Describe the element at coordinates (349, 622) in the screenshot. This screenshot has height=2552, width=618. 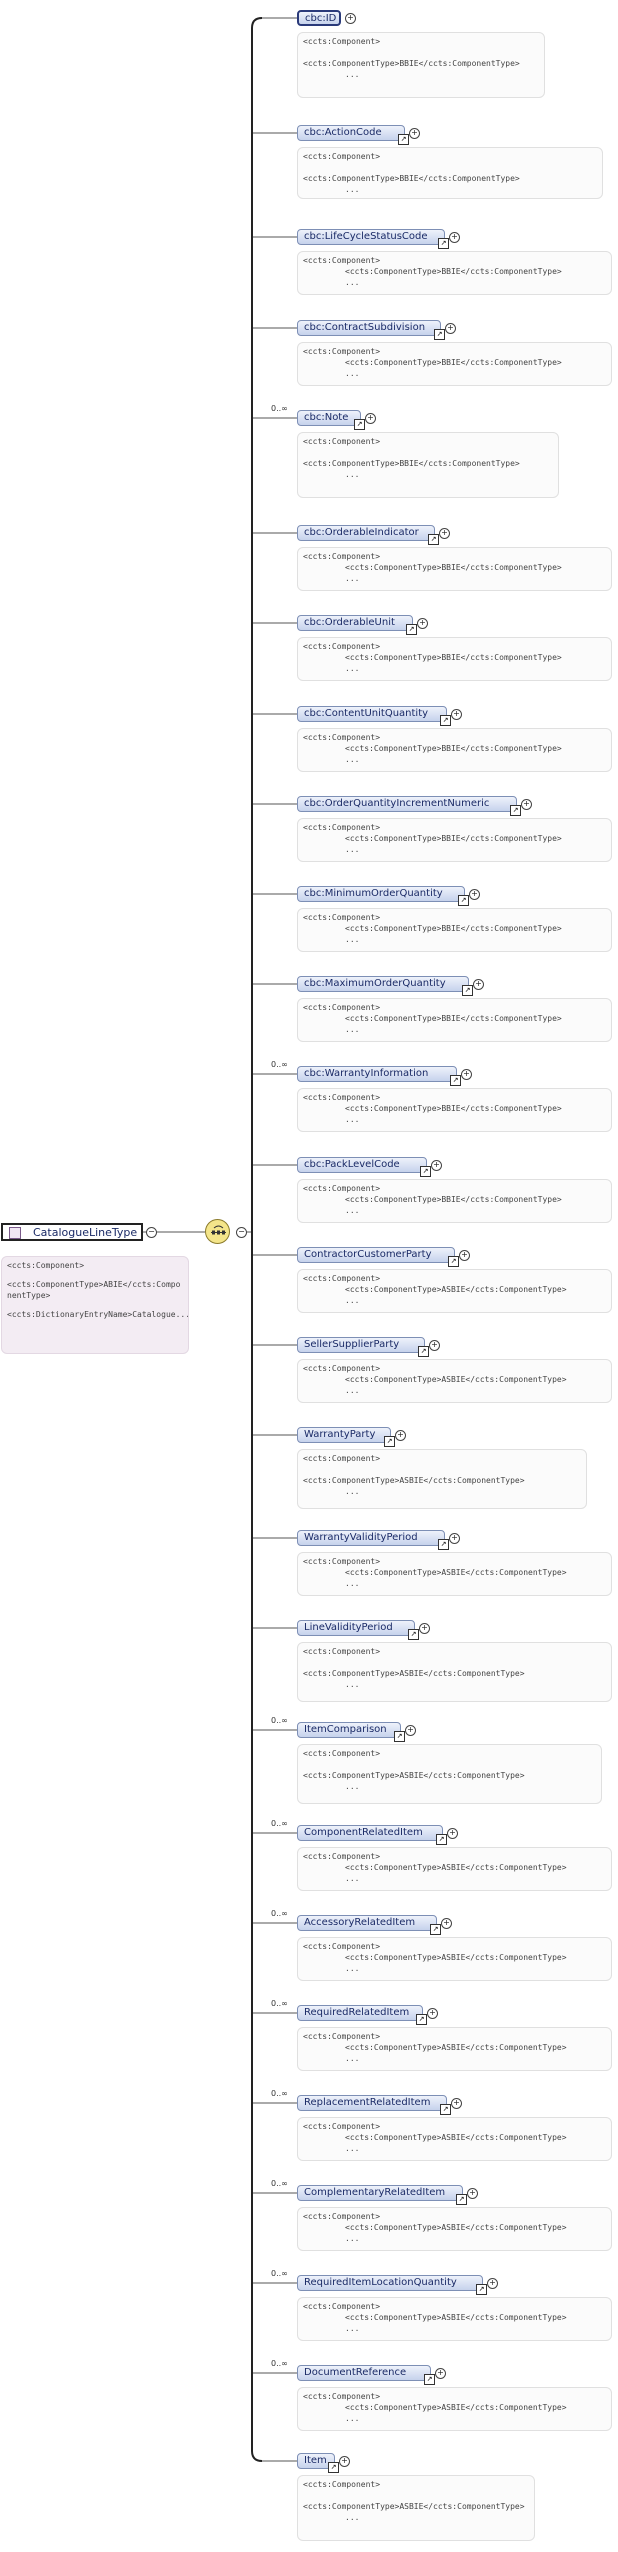
I see `element-label: cbc:OrderableUnit` at that location.